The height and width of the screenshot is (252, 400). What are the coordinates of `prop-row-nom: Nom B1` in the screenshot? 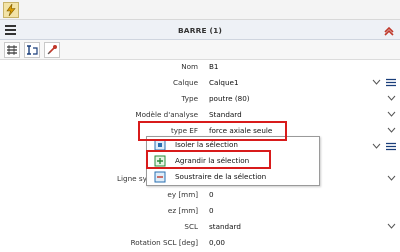 It's located at (200, 67).